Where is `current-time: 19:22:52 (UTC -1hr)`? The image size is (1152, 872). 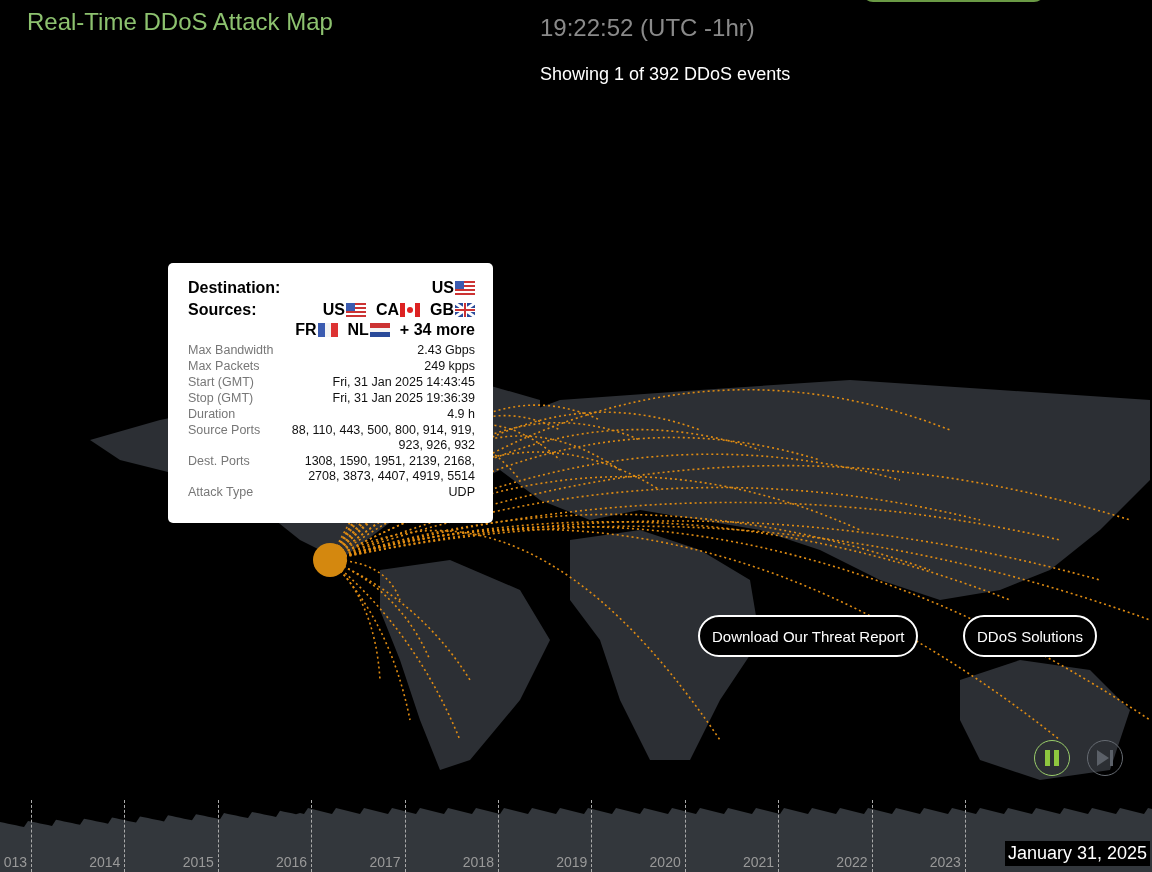
current-time: 19:22:52 (UTC -1hr) is located at coordinates (647, 28).